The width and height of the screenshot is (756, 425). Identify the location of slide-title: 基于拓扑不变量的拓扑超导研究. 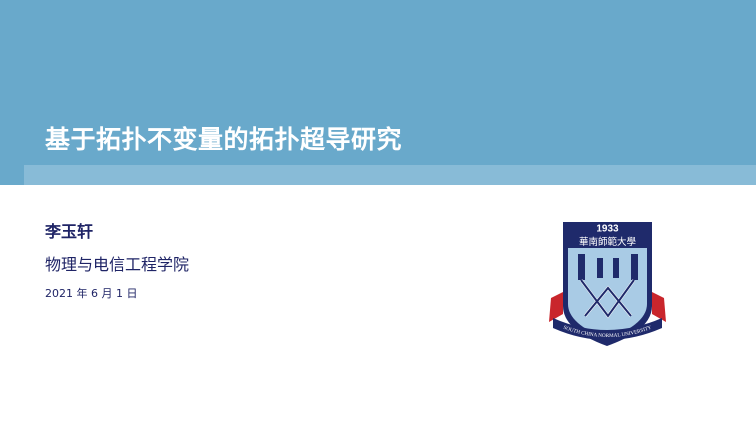
(224, 139).